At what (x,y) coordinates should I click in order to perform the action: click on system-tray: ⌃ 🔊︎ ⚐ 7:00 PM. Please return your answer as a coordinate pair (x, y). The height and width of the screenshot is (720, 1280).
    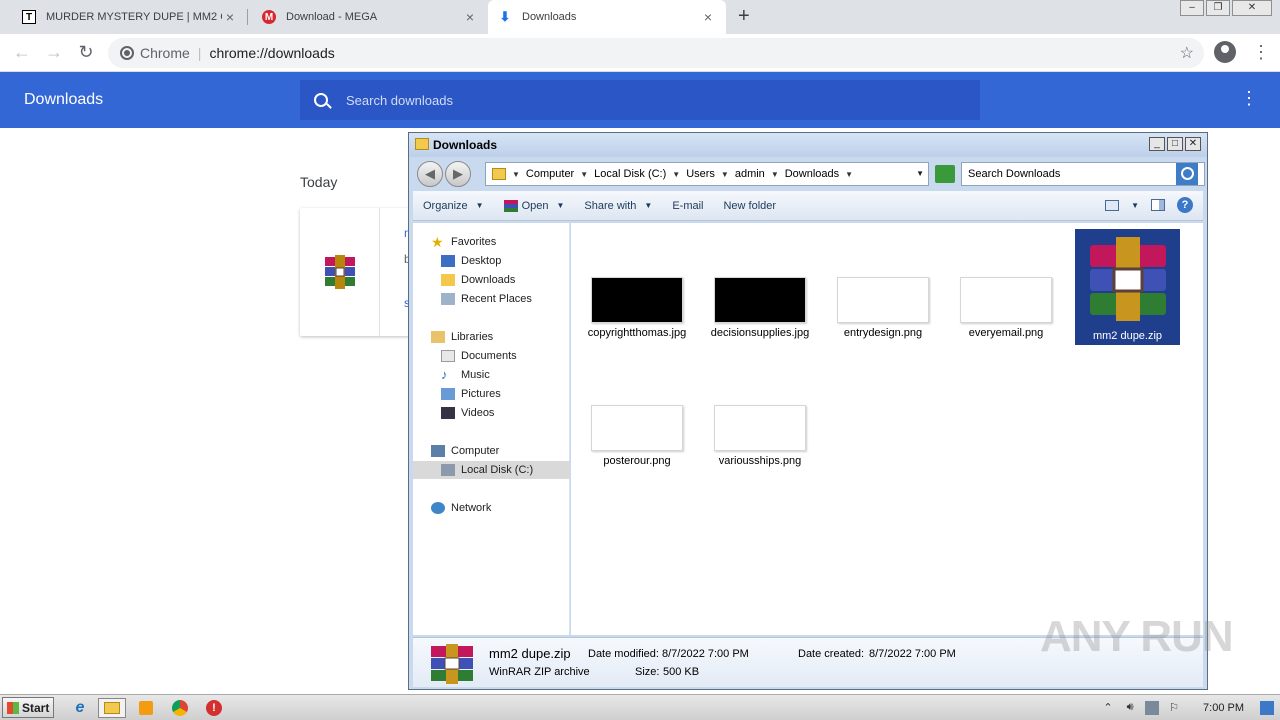
    Looking at the image, I should click on (1190, 707).